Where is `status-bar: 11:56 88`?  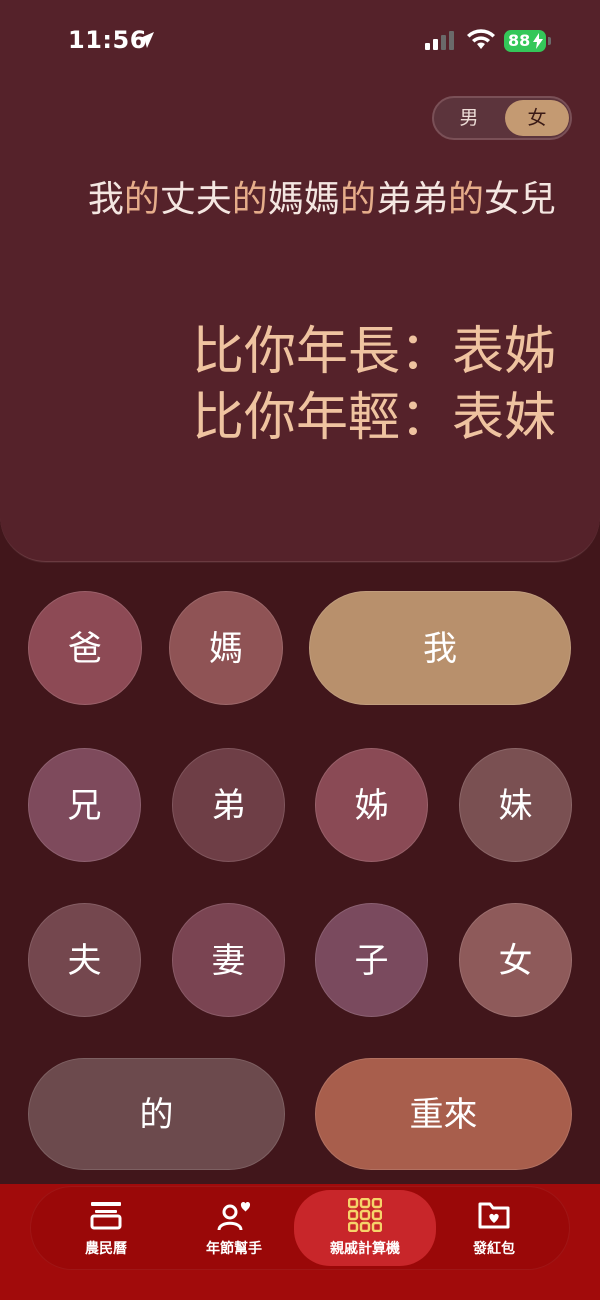 status-bar: 11:56 88 is located at coordinates (300, 42).